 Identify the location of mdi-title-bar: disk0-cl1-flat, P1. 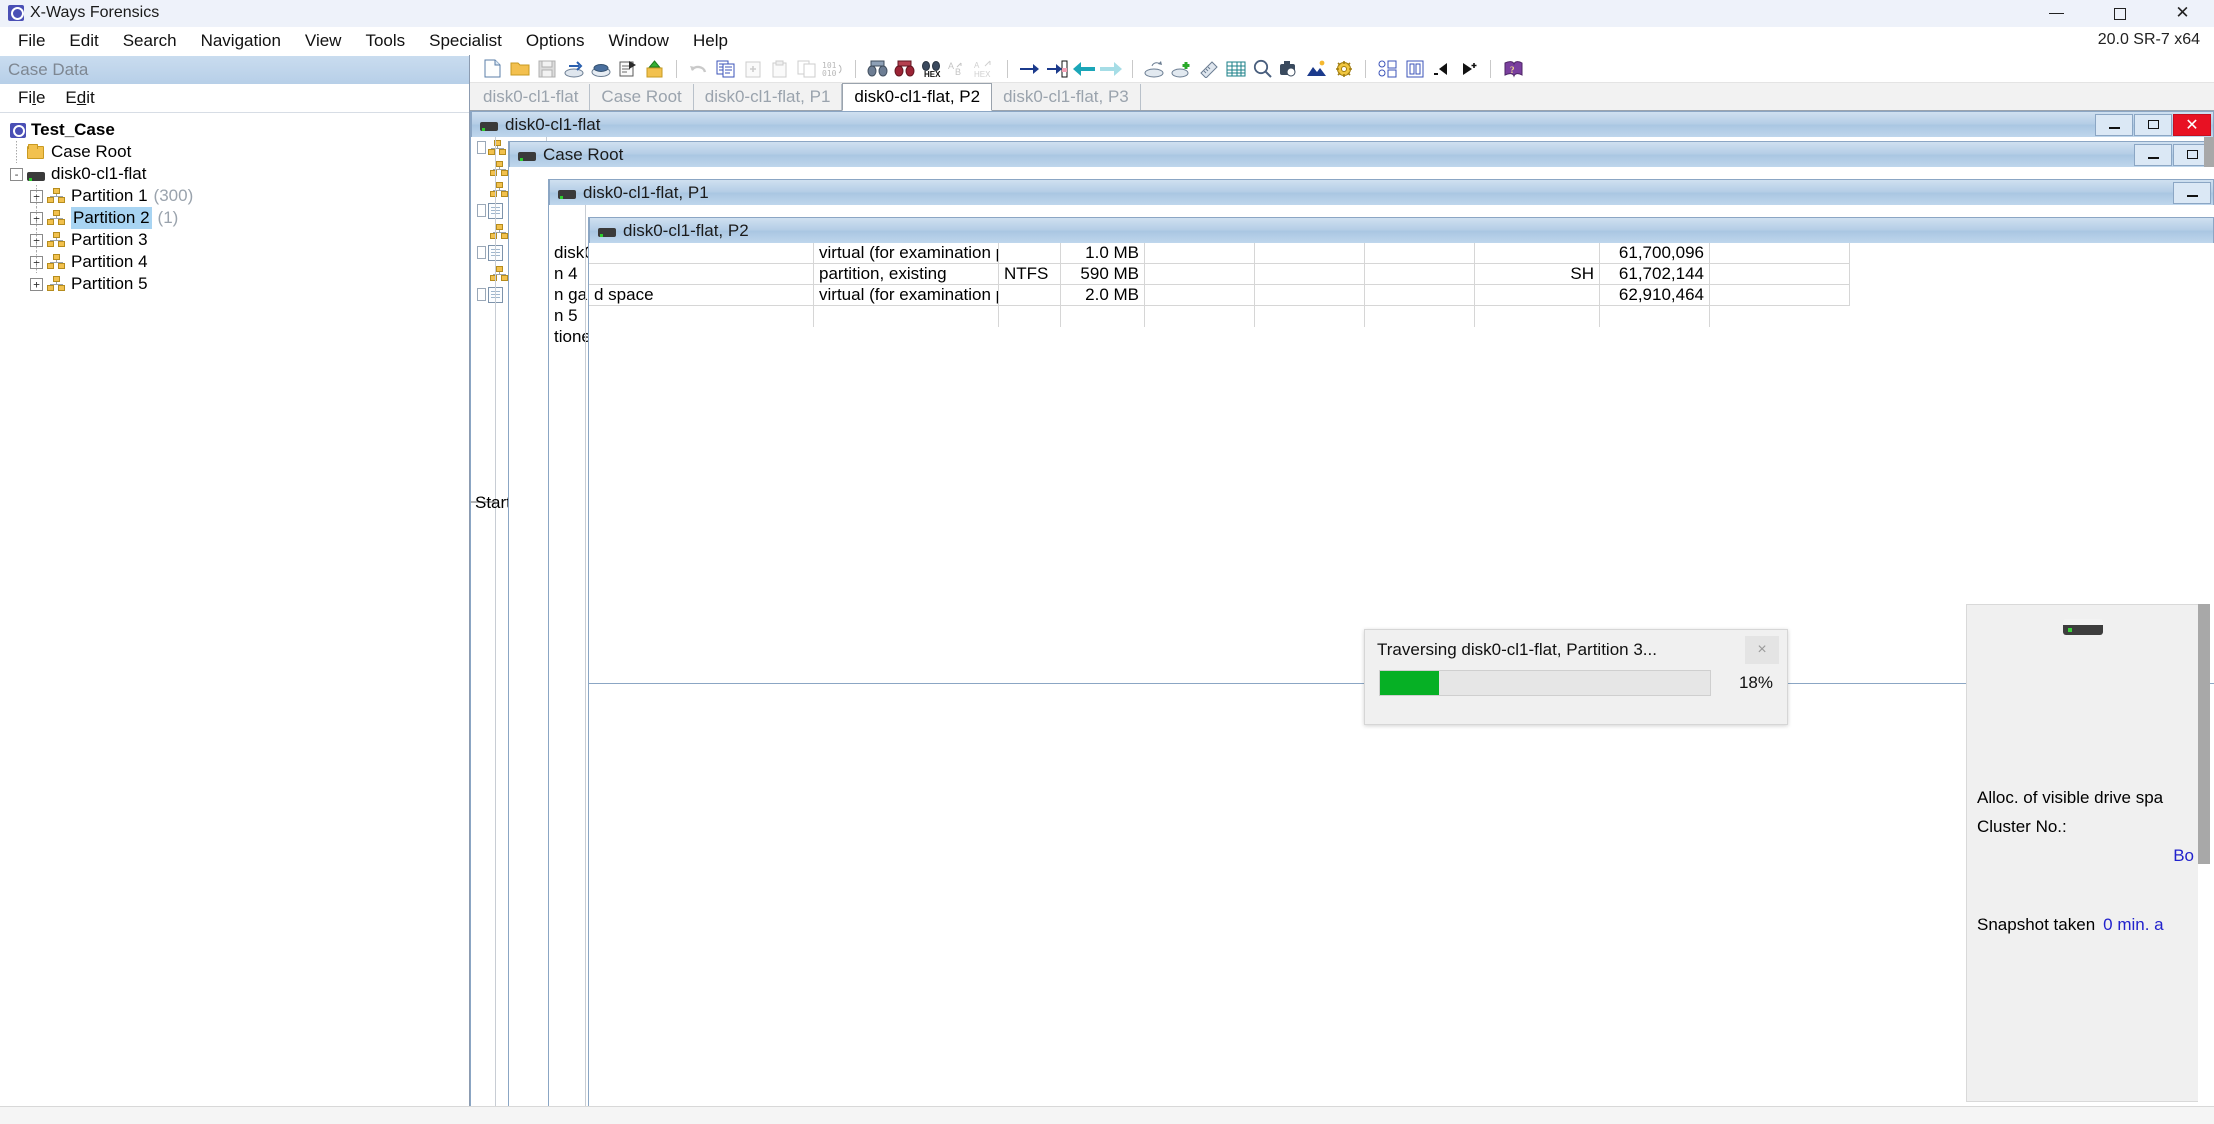
(1381, 192).